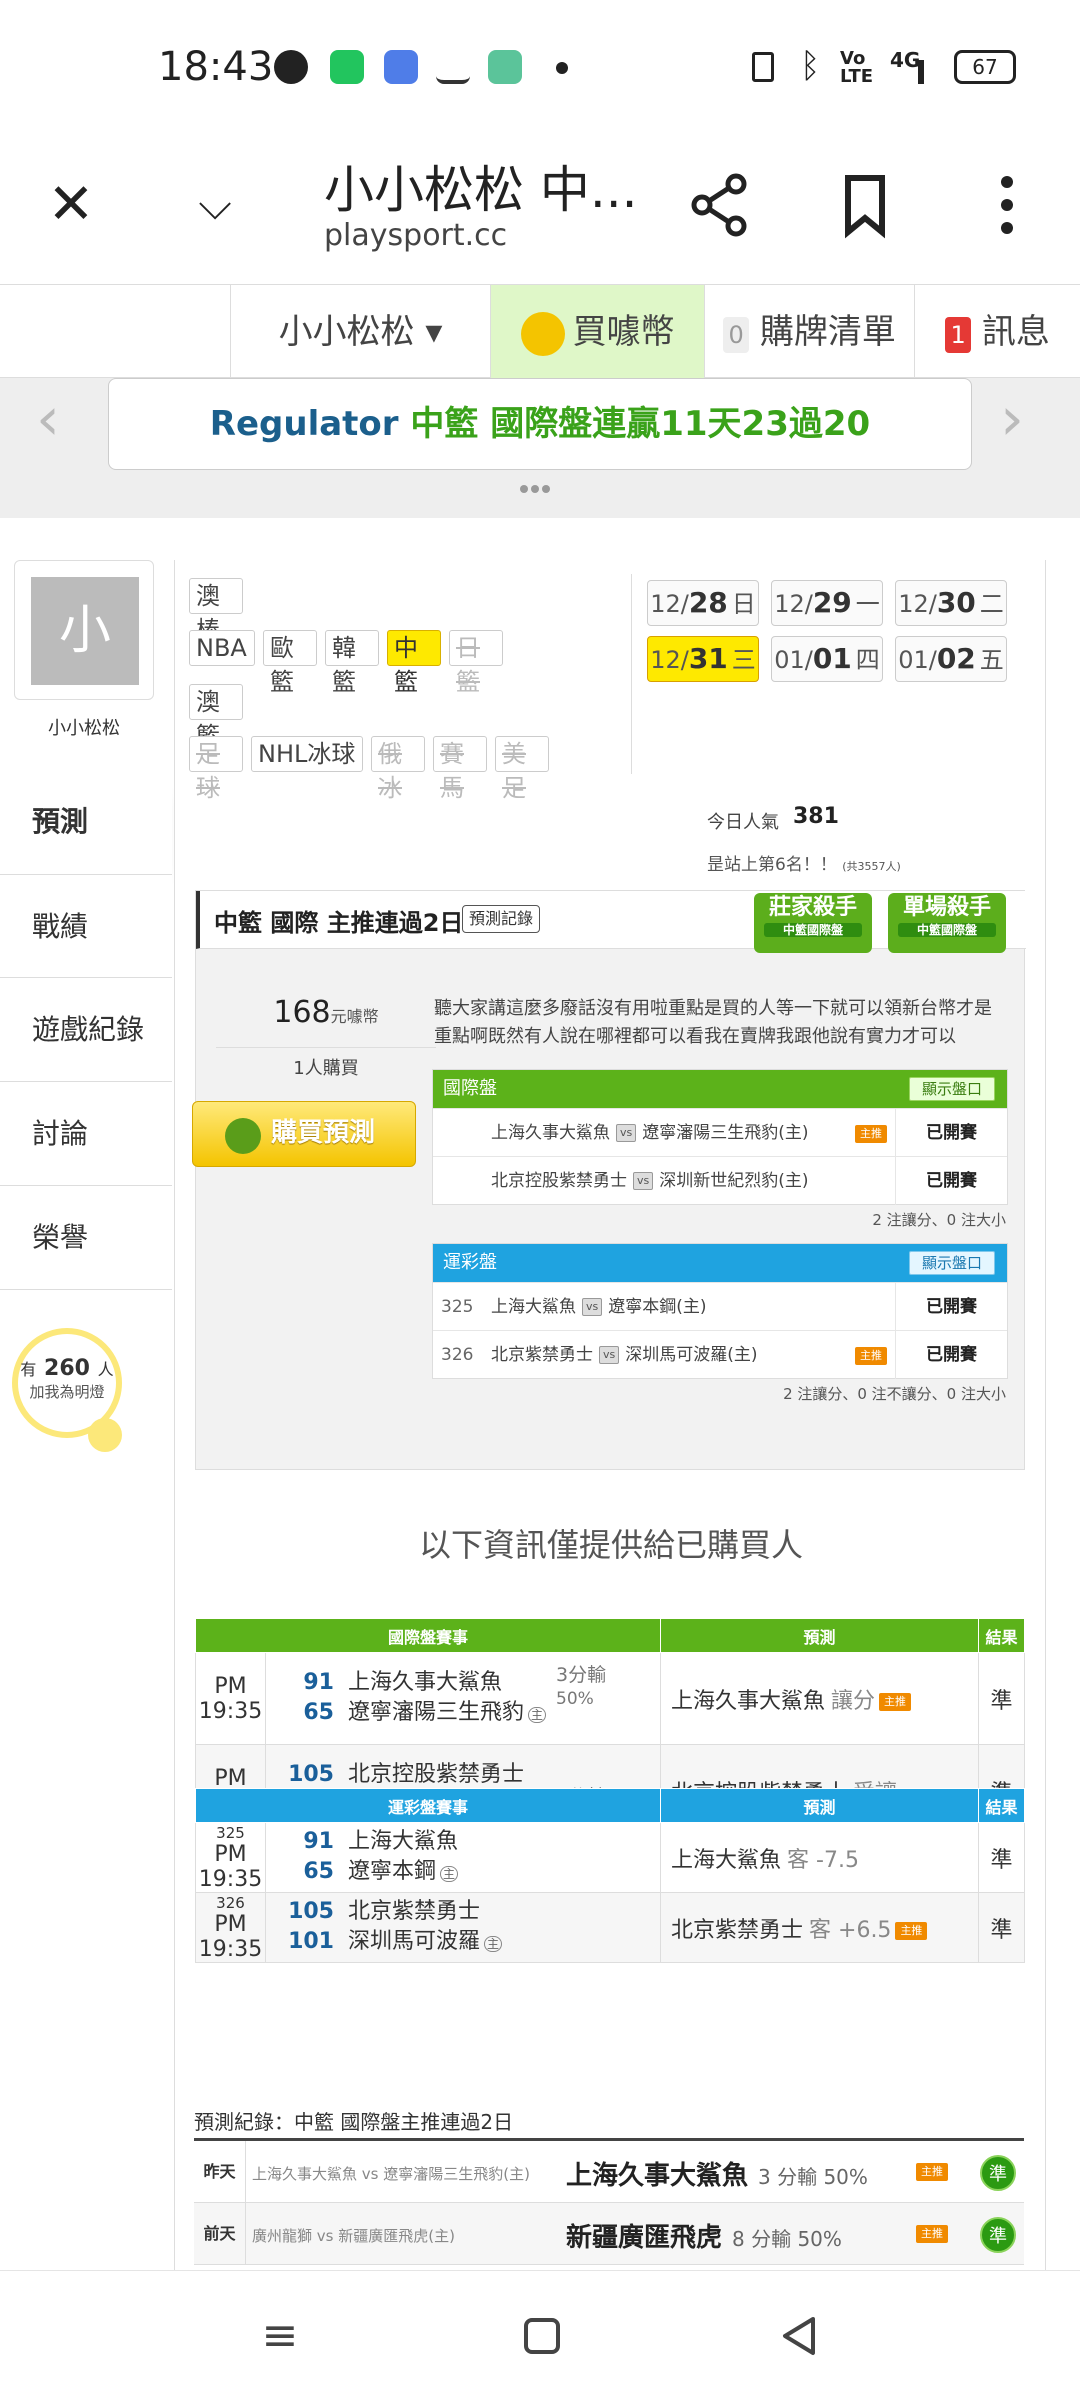 This screenshot has width=1080, height=2400. I want to click on home-team: 北京控股紫禁勇士, so click(559, 1181).